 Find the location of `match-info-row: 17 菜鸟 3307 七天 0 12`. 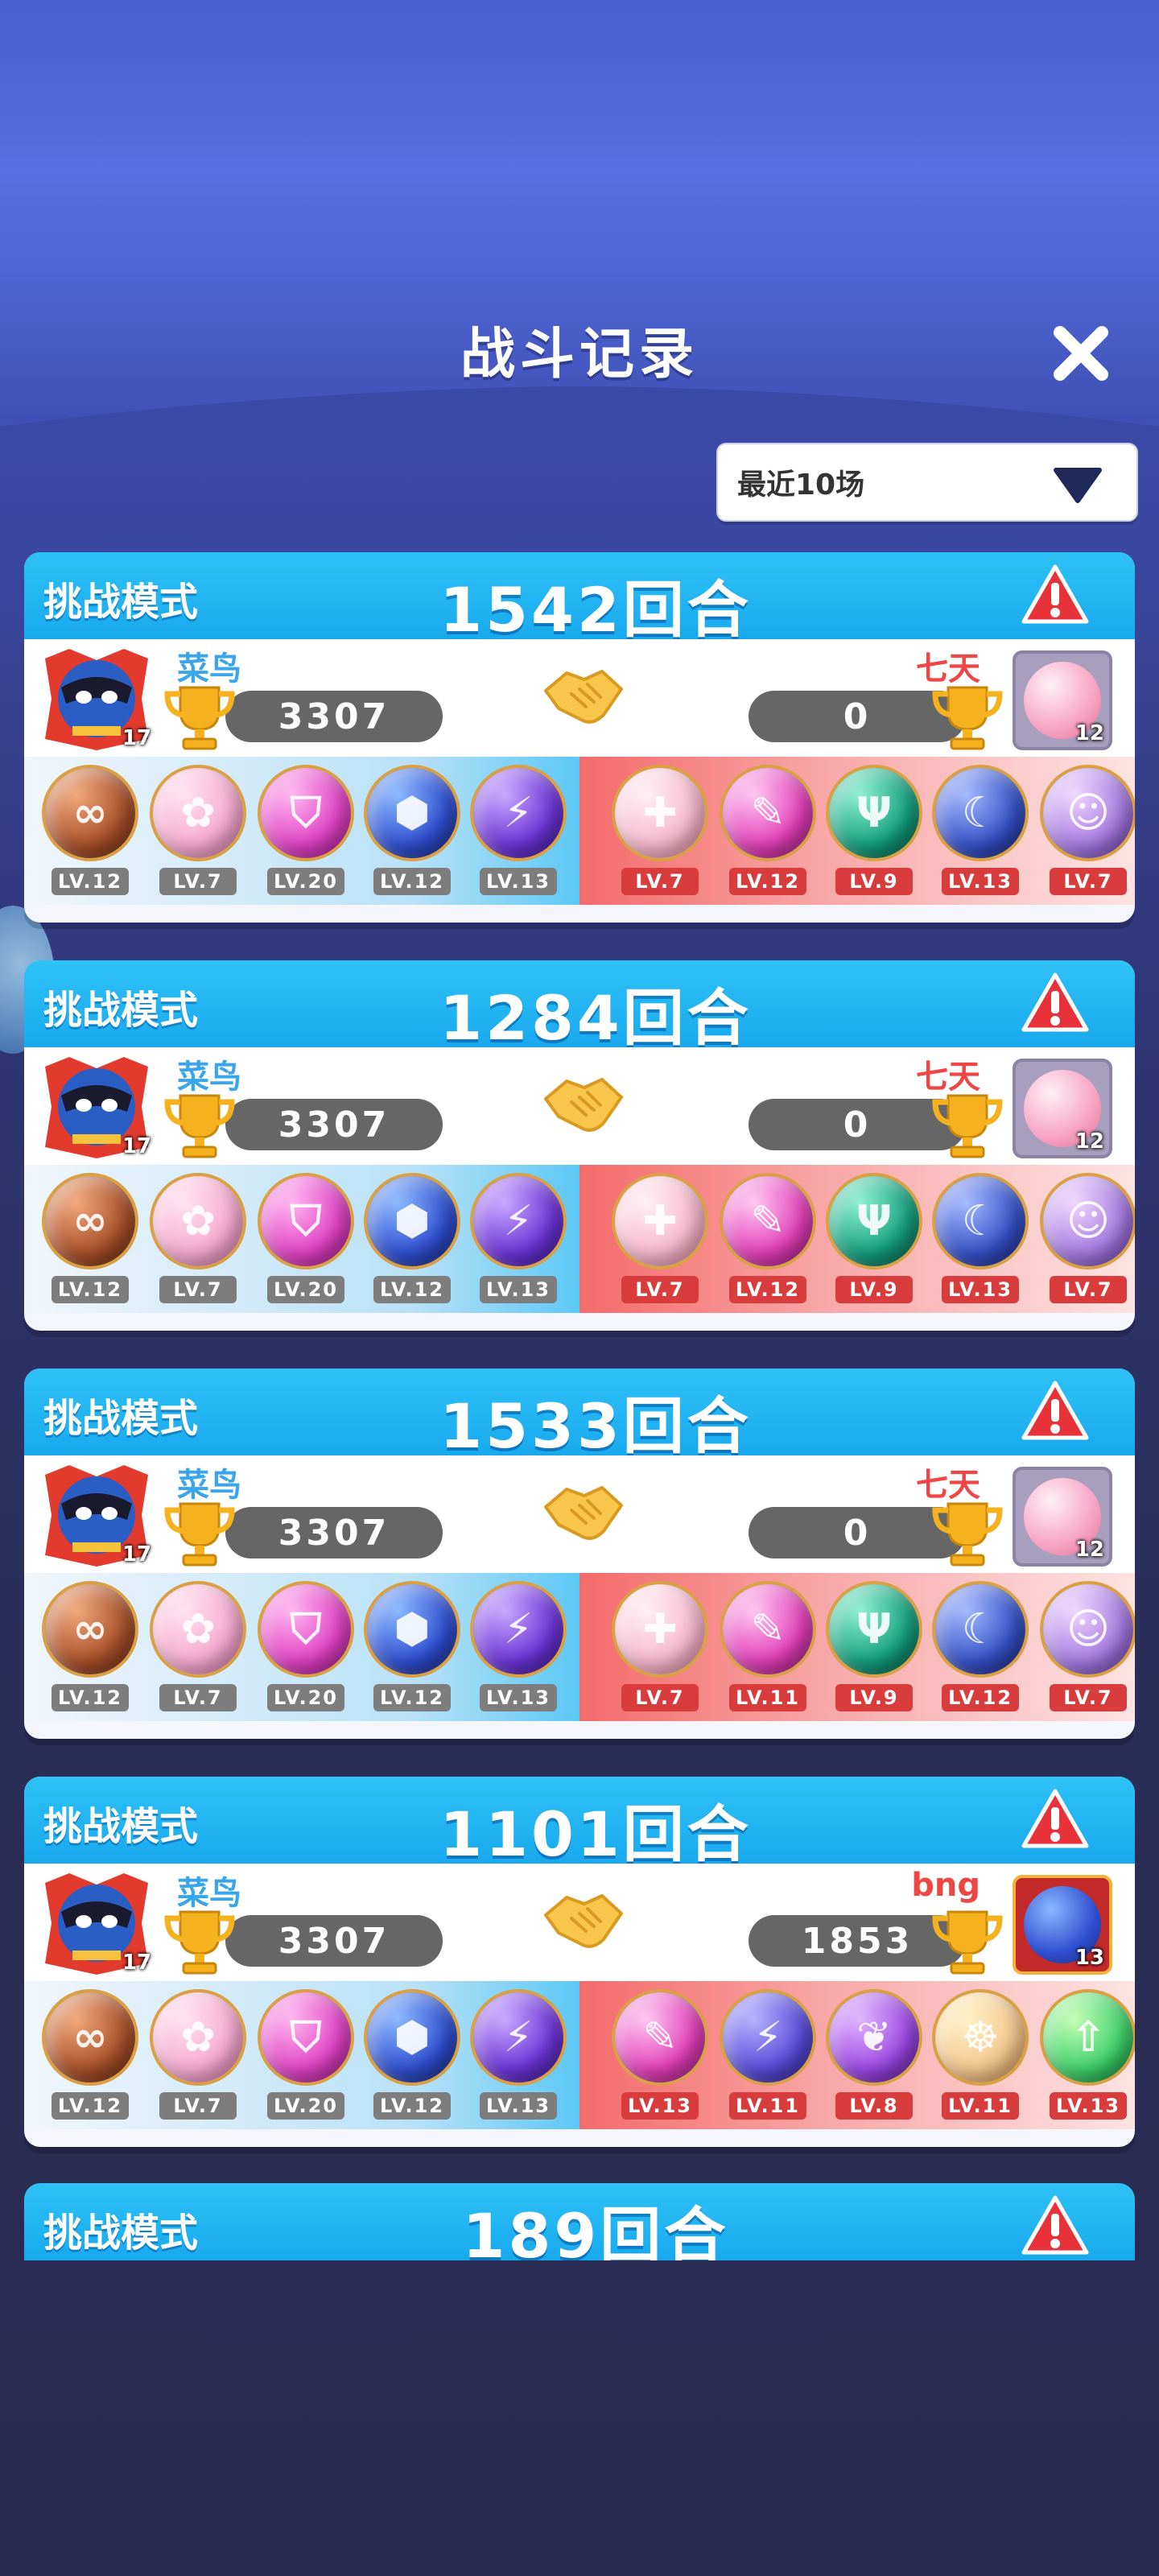

match-info-row: 17 菜鸟 3307 七天 0 12 is located at coordinates (579, 1106).